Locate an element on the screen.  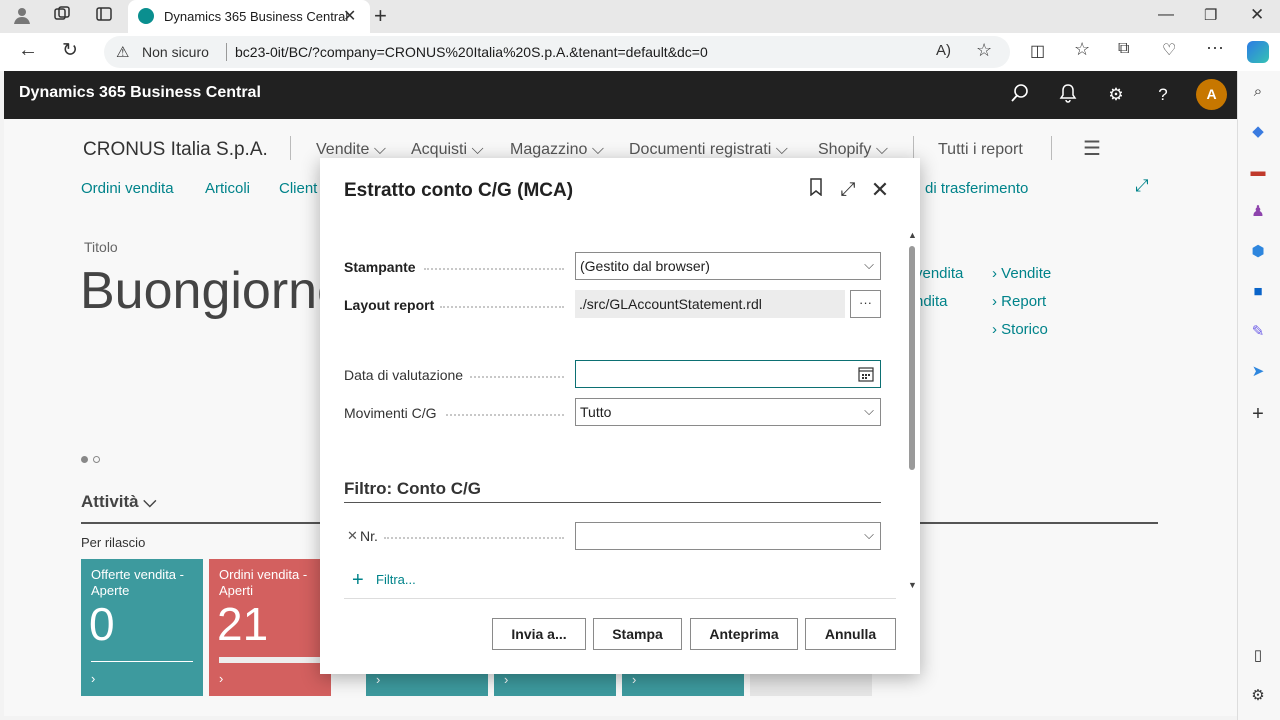
right-link-vendite: › Vendite is located at coordinates (1021, 273).